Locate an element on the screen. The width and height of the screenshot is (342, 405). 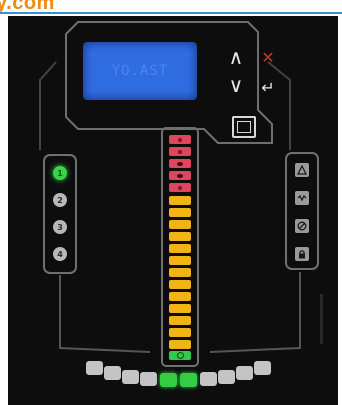
channel-1-label: 1 is located at coordinates (60, 173).